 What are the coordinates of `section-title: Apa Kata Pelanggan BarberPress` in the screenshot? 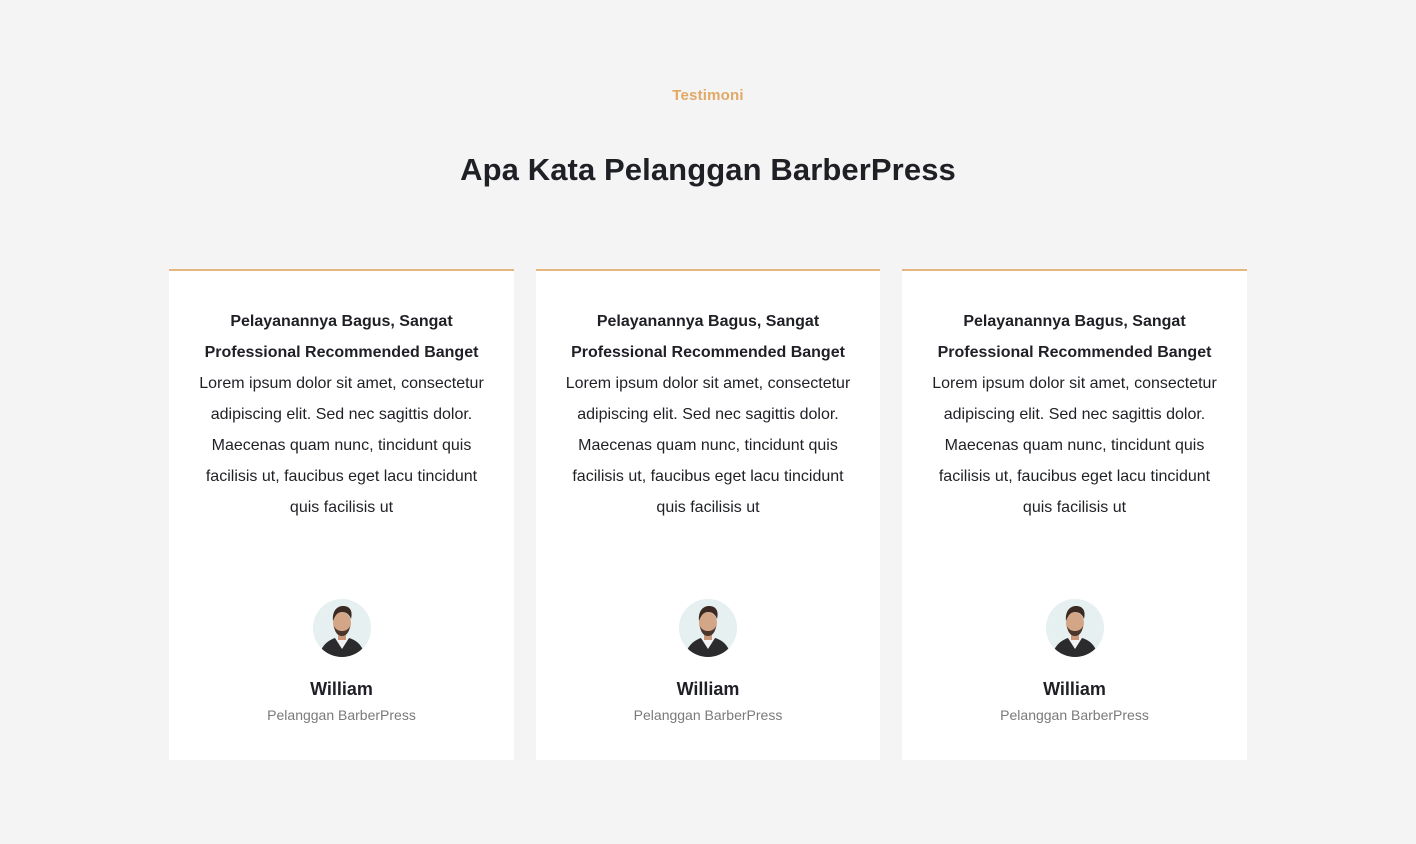 It's located at (708, 169).